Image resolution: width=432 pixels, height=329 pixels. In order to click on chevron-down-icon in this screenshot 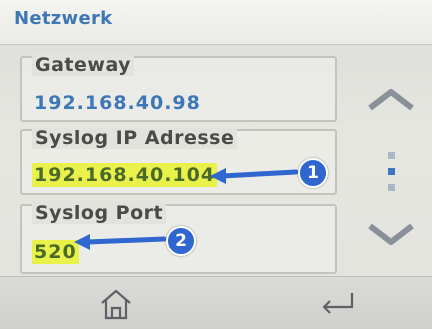, I will do `click(391, 234)`.